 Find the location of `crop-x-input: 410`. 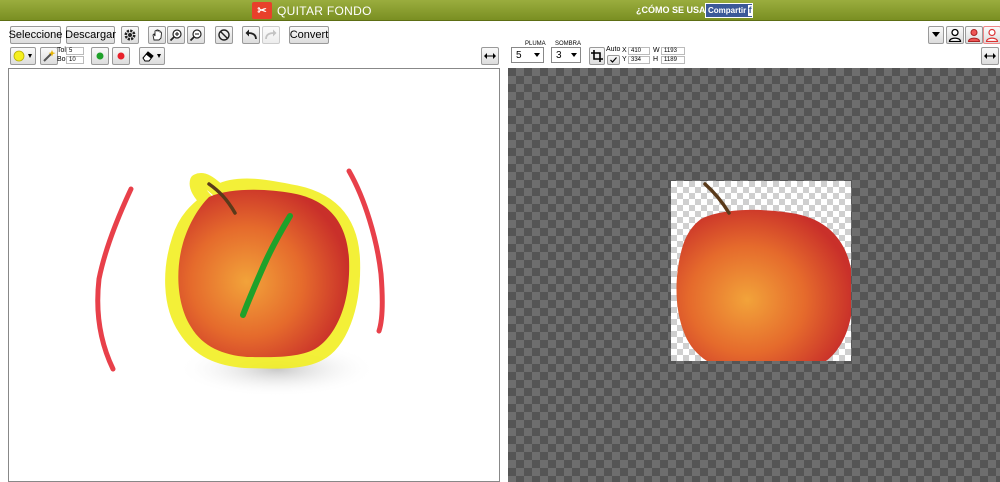

crop-x-input: 410 is located at coordinates (639, 51).